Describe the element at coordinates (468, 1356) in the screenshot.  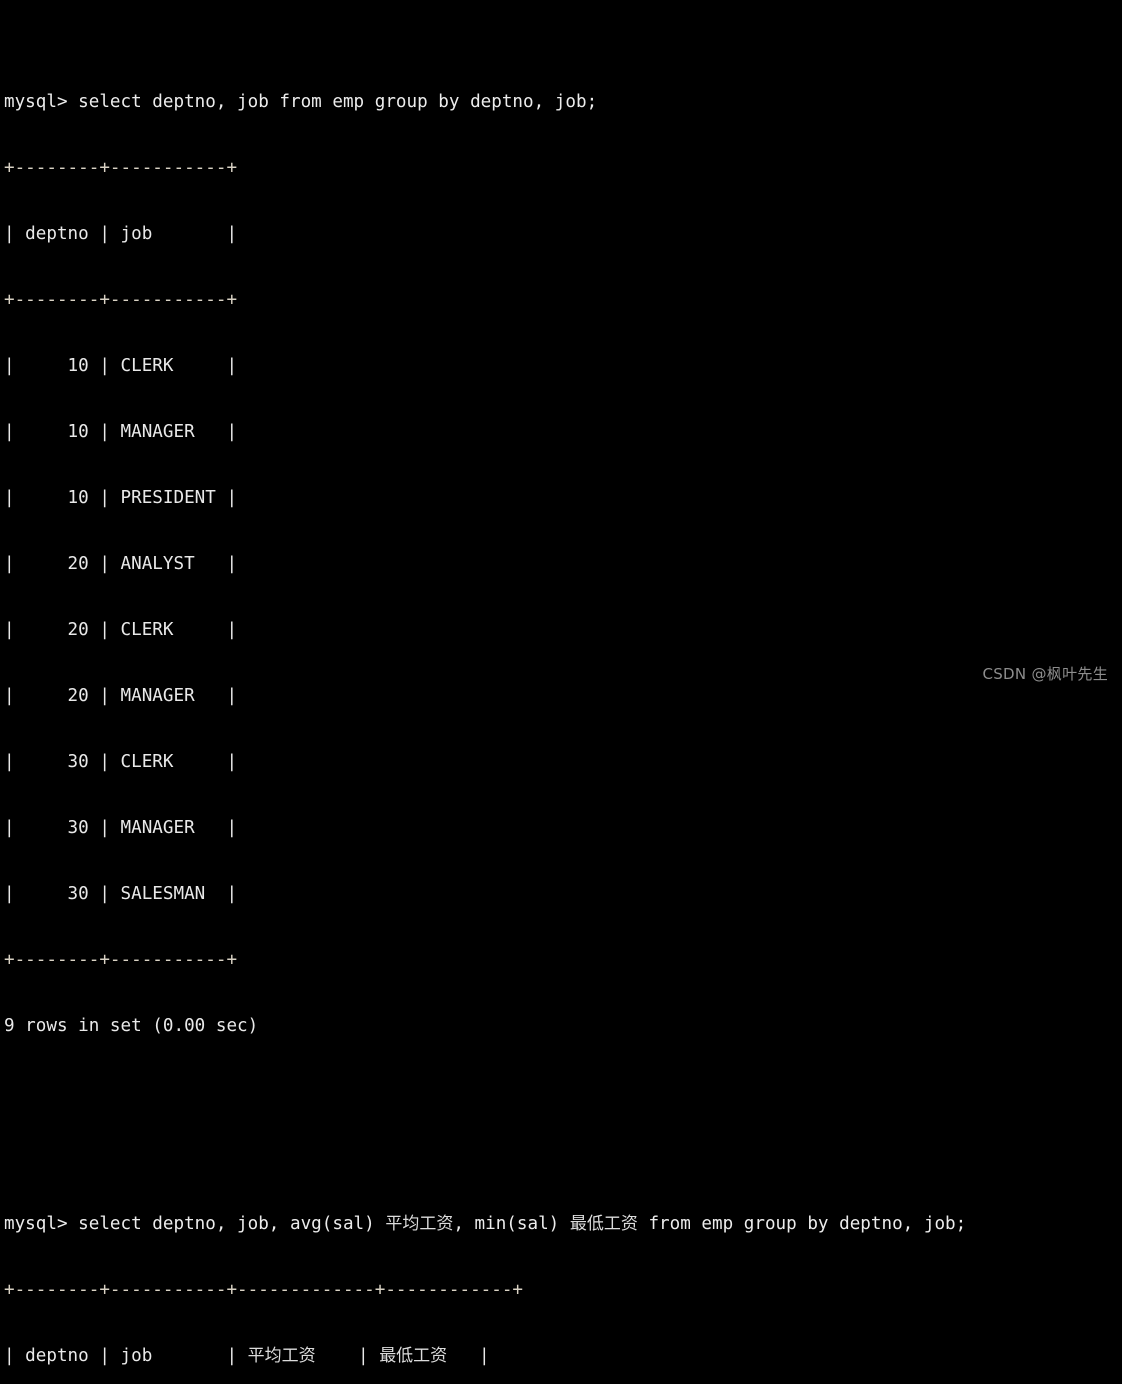
I see `table2-header-segment-3: |` at that location.